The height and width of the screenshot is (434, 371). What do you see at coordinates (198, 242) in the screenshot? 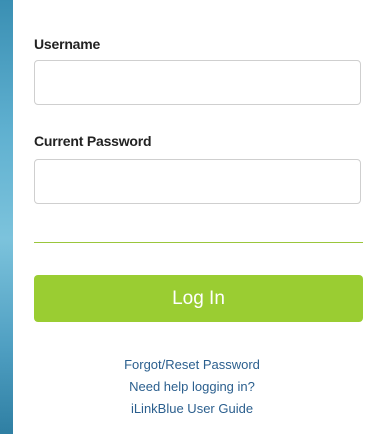
I see `divider` at bounding box center [198, 242].